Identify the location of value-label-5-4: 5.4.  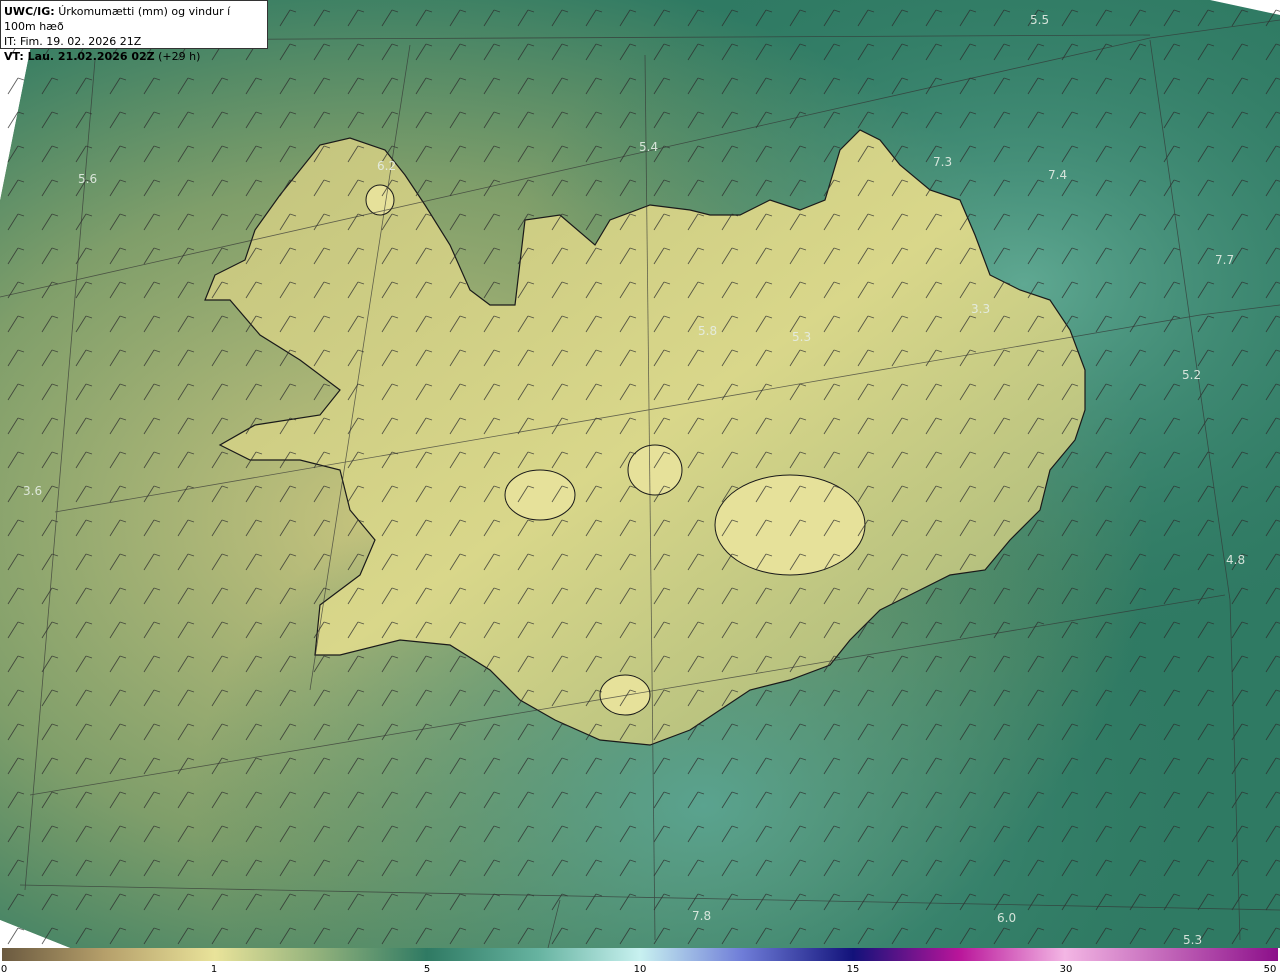
(648, 147).